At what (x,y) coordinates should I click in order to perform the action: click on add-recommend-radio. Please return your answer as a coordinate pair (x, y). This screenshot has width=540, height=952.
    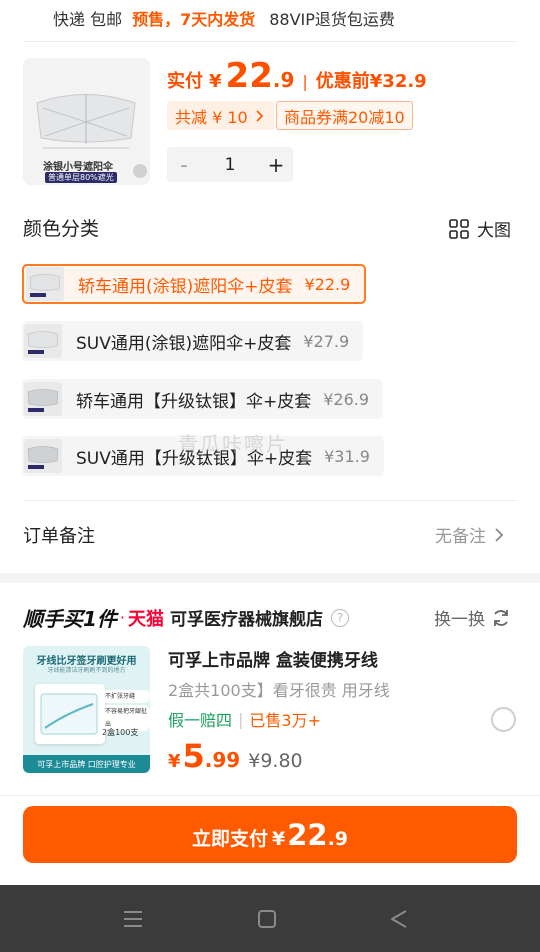
    Looking at the image, I should click on (503, 719).